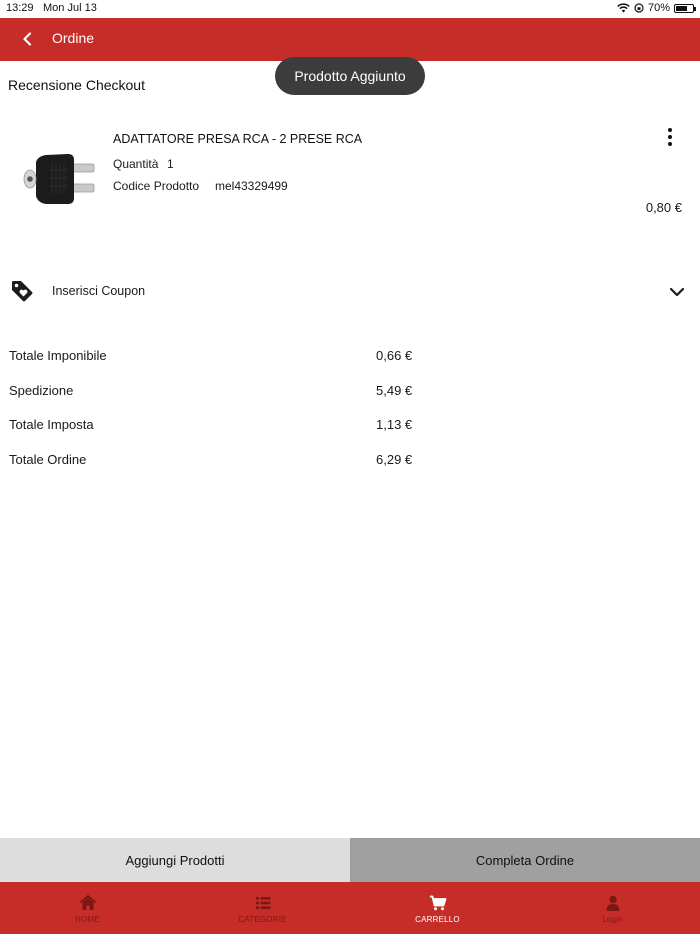 This screenshot has height=934, width=700. What do you see at coordinates (685, 8) in the screenshot?
I see `battery-icon` at bounding box center [685, 8].